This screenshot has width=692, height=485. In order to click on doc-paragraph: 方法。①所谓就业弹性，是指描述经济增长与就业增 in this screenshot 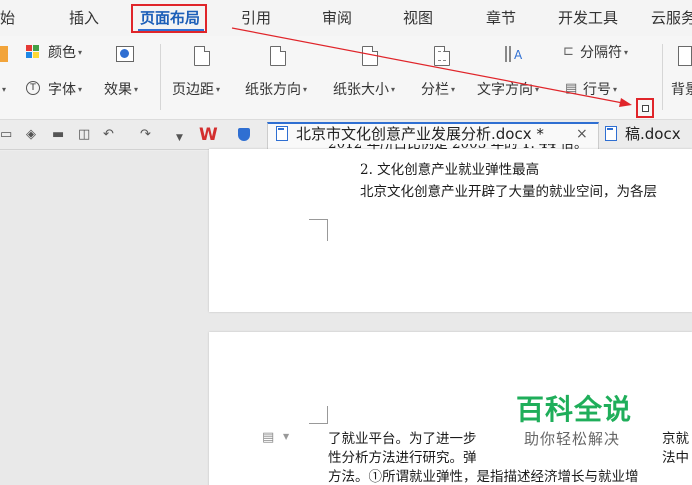, I will do `click(483, 477)`.